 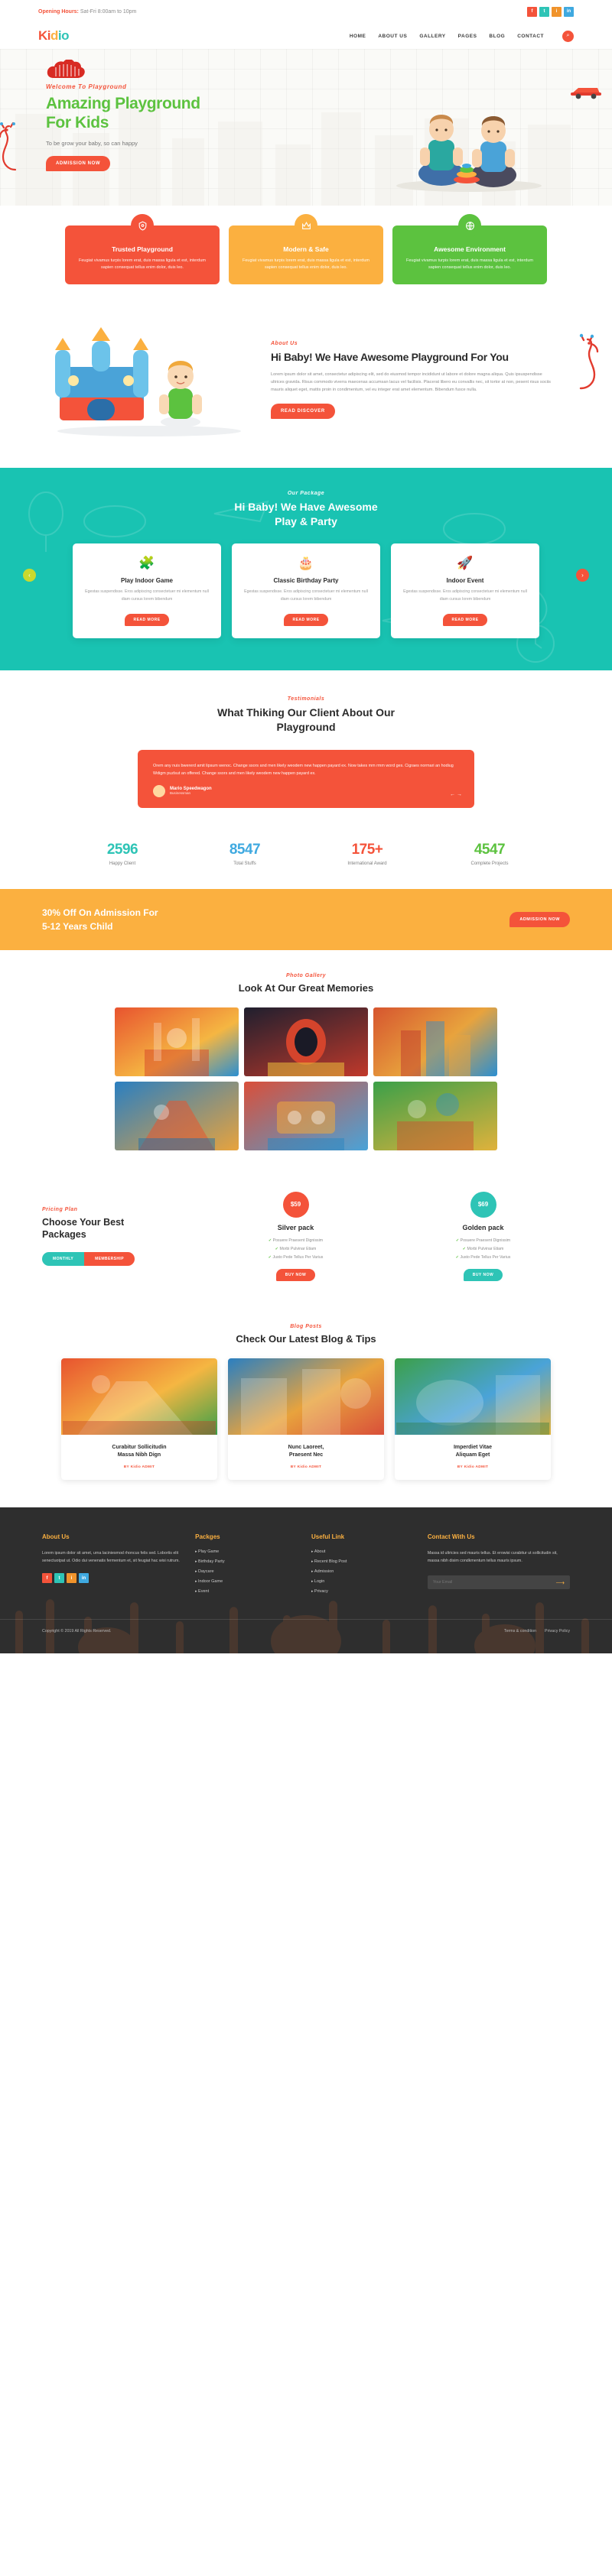 What do you see at coordinates (245, 850) in the screenshot?
I see `counter-value: 8547` at bounding box center [245, 850].